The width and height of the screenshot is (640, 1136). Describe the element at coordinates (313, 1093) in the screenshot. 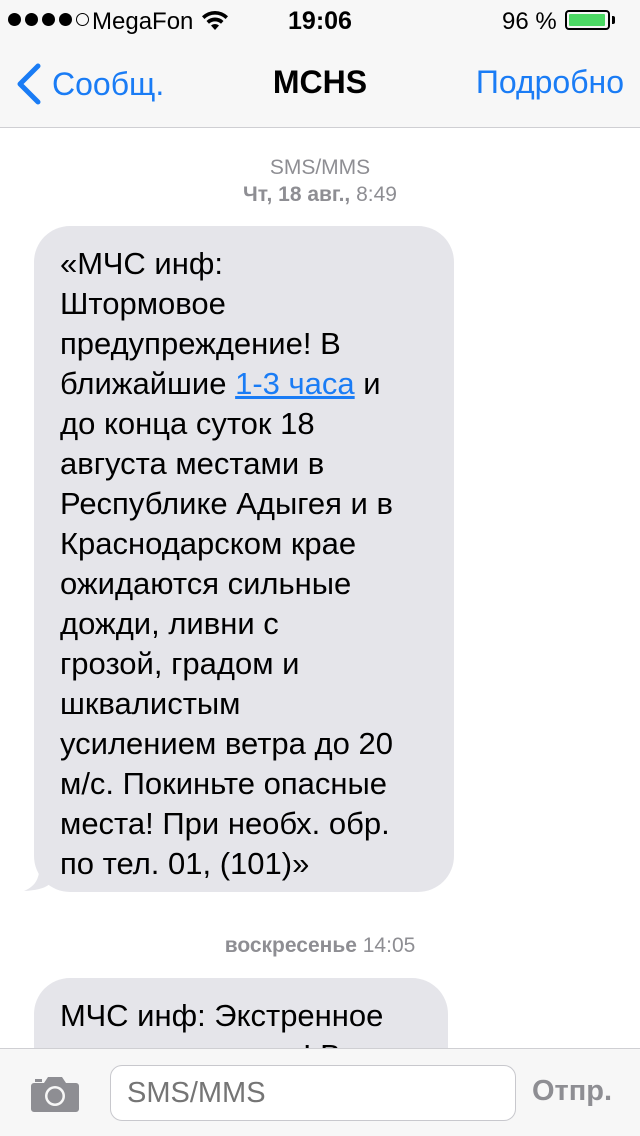

I see `message-input` at that location.